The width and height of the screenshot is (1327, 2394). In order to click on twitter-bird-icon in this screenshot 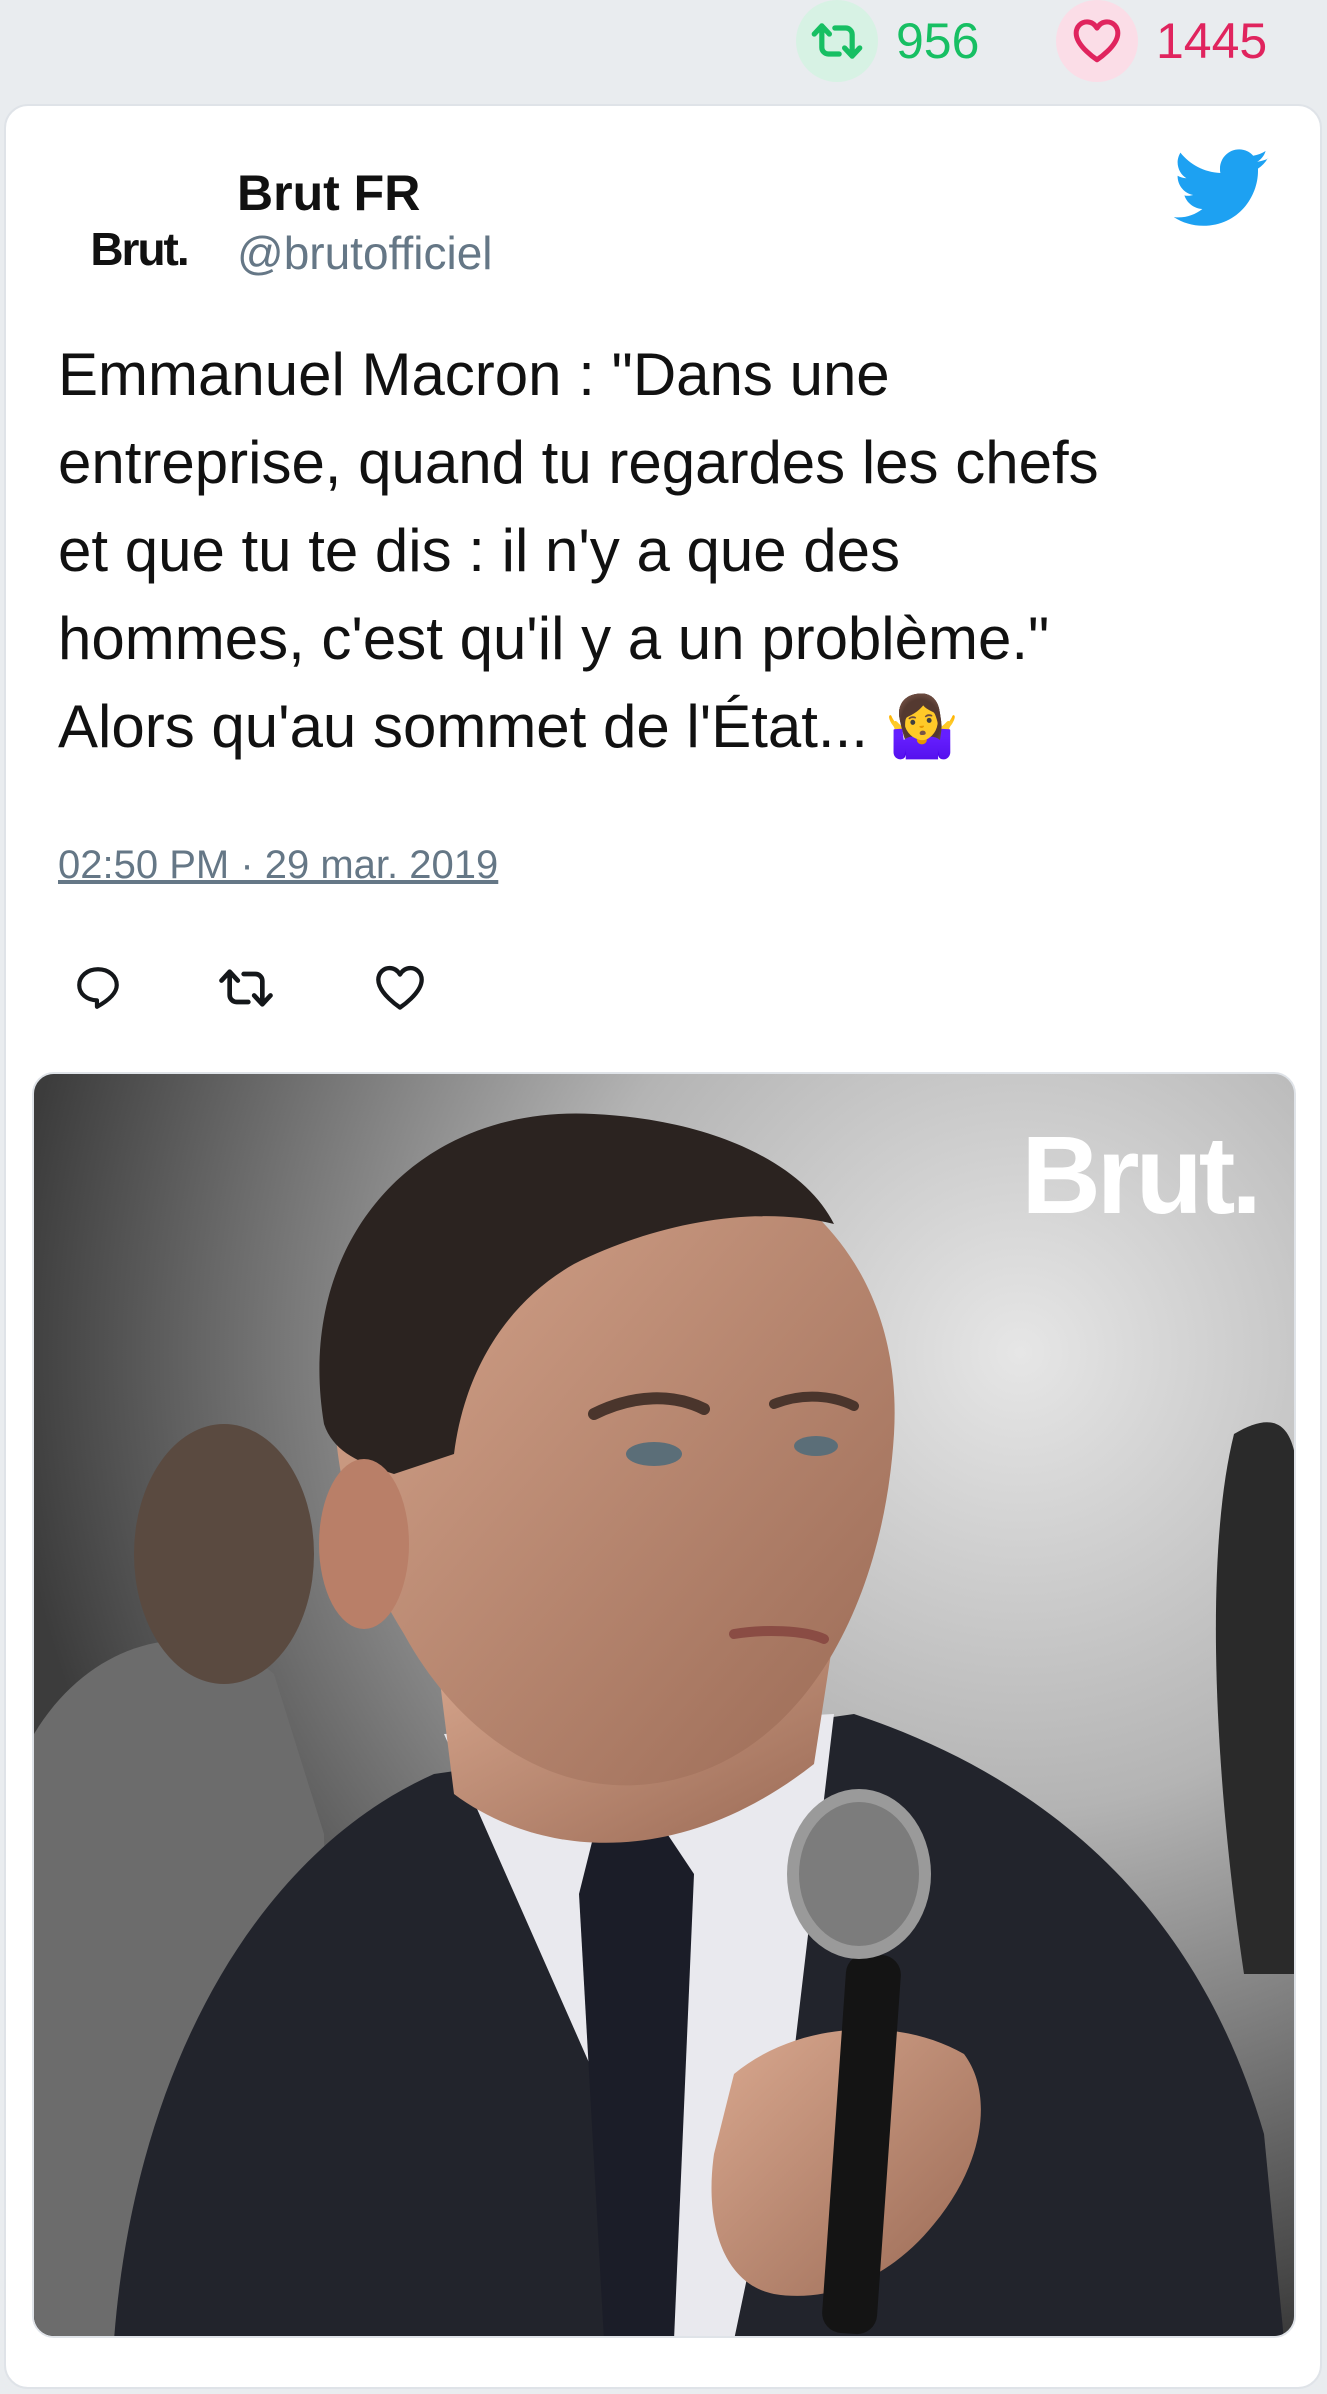, I will do `click(1222, 189)`.